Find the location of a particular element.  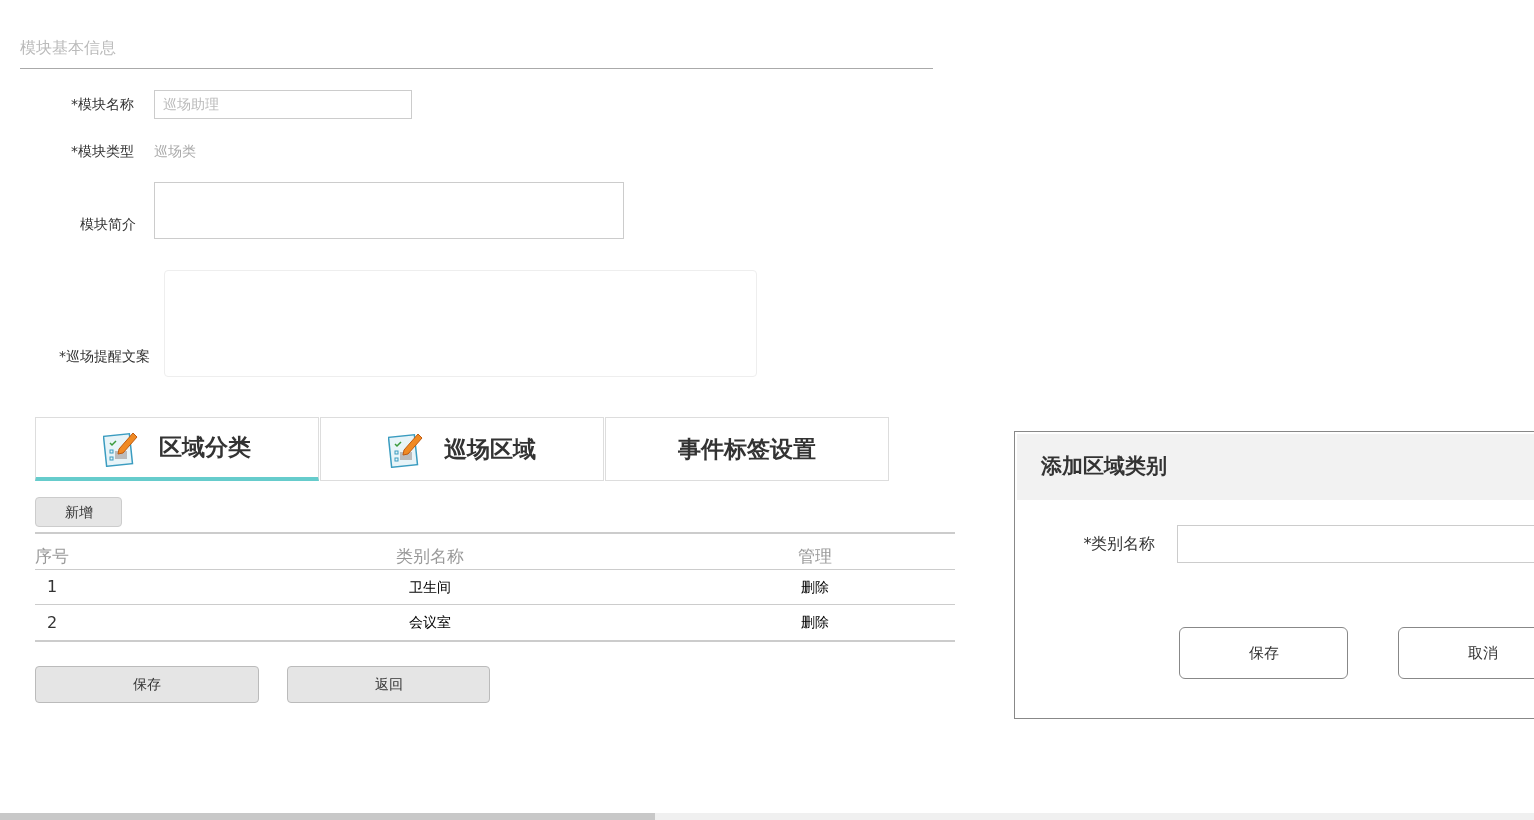

column-header: 序号 is located at coordinates (52, 556).